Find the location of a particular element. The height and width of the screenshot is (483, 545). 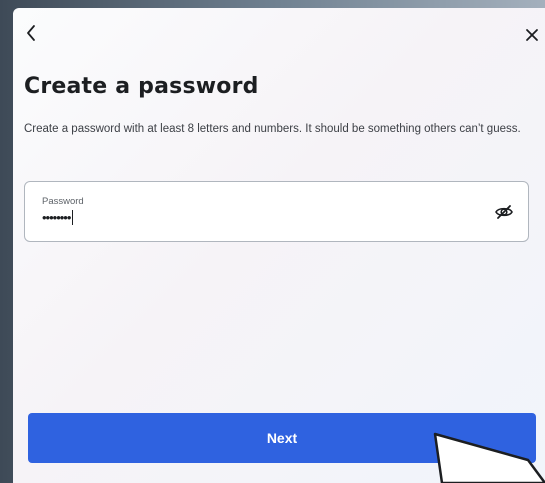

password-input: •••••••• is located at coordinates (58, 218).